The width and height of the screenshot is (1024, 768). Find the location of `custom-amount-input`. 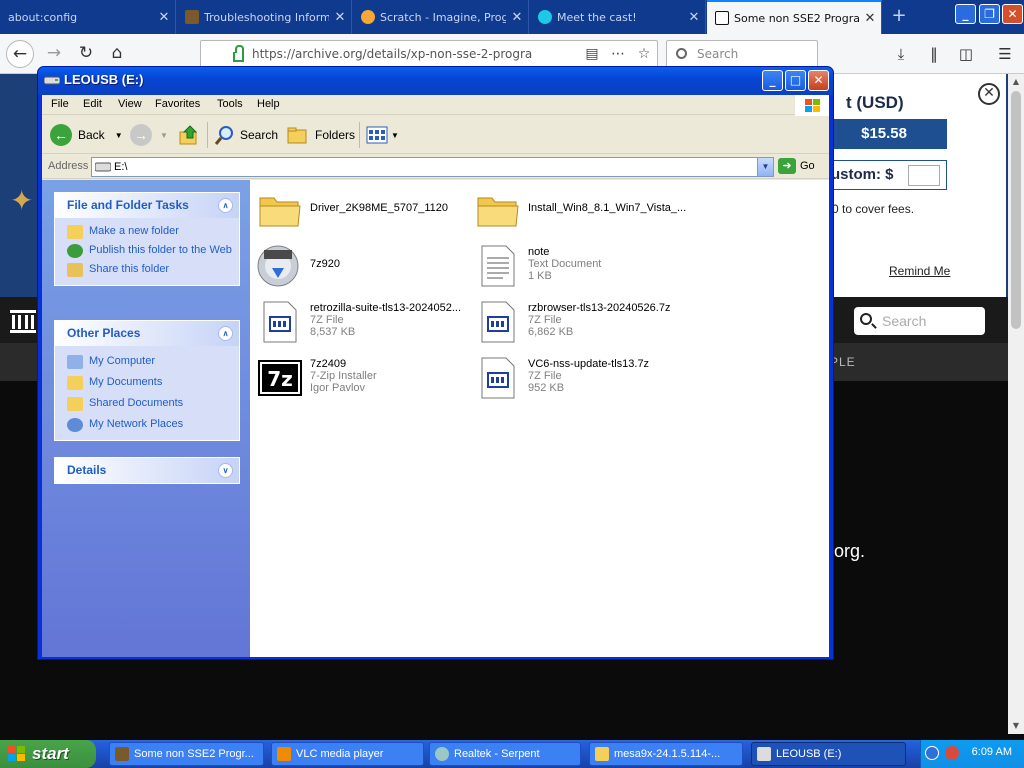

custom-amount-input is located at coordinates (924, 175).